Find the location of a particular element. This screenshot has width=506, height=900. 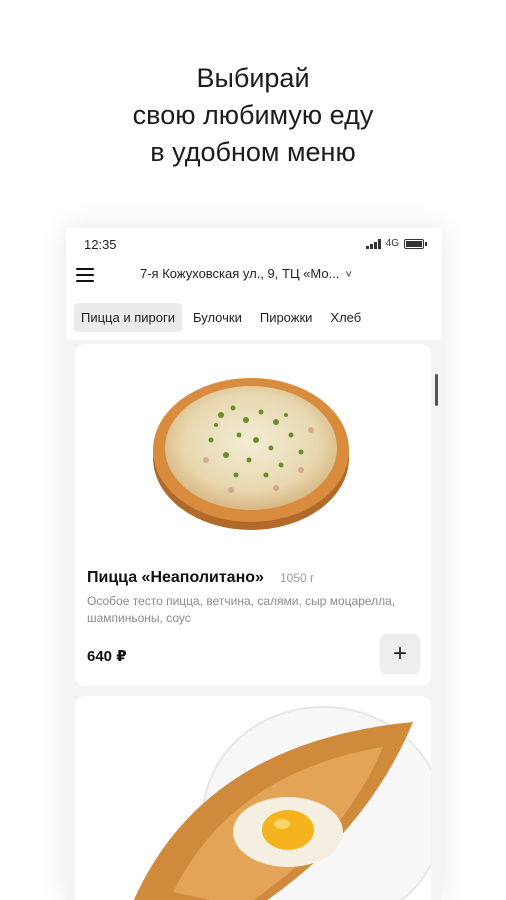

signal-icon is located at coordinates (373, 243).